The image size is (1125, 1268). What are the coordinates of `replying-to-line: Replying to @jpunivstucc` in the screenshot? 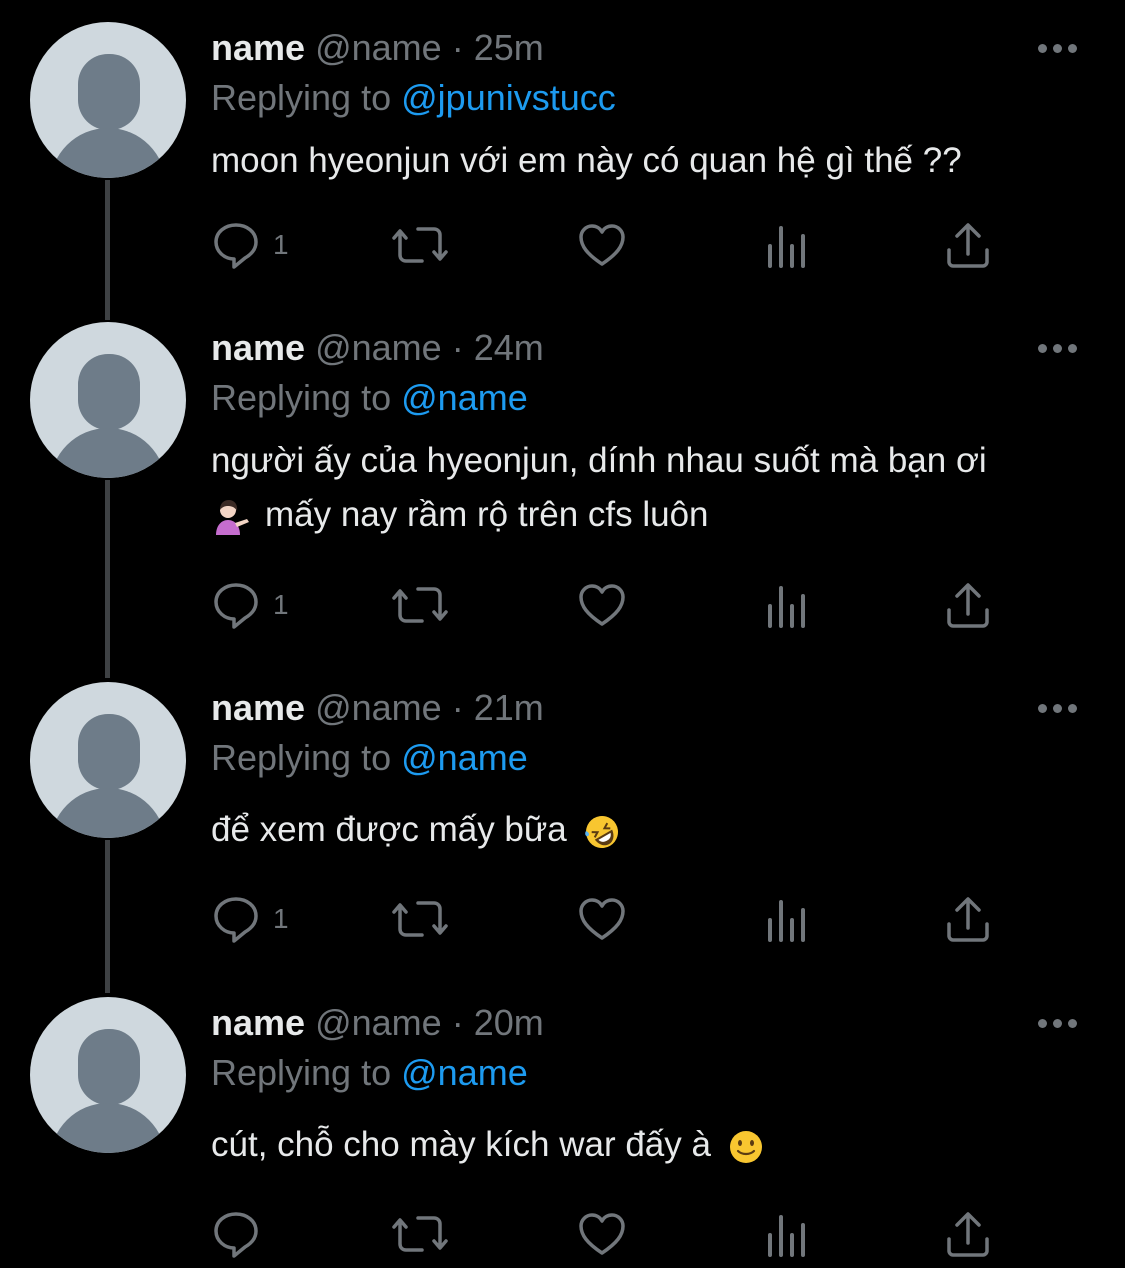 It's located at (413, 98).